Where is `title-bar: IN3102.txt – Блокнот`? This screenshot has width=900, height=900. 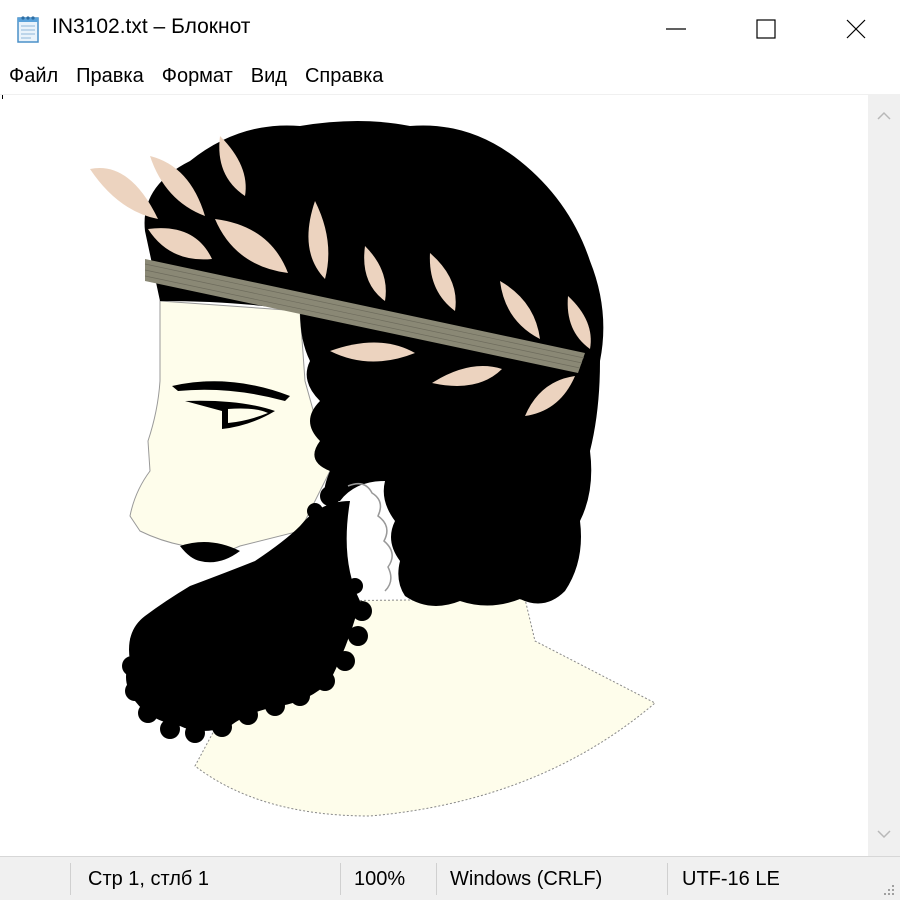
title-bar: IN3102.txt – Блокнот is located at coordinates (450, 29).